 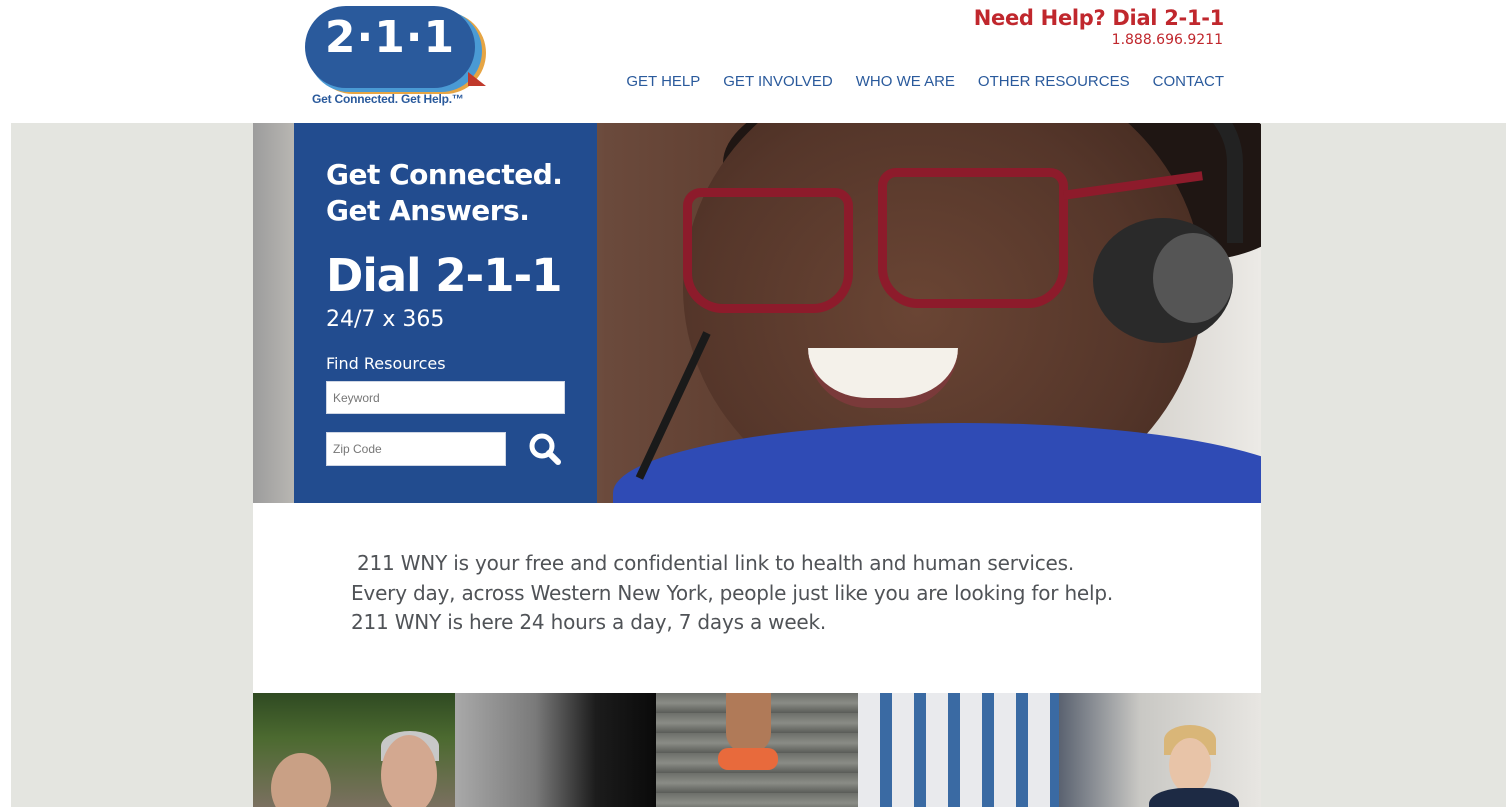 What do you see at coordinates (1188, 81) in the screenshot?
I see `nav-contact: CONTACT` at bounding box center [1188, 81].